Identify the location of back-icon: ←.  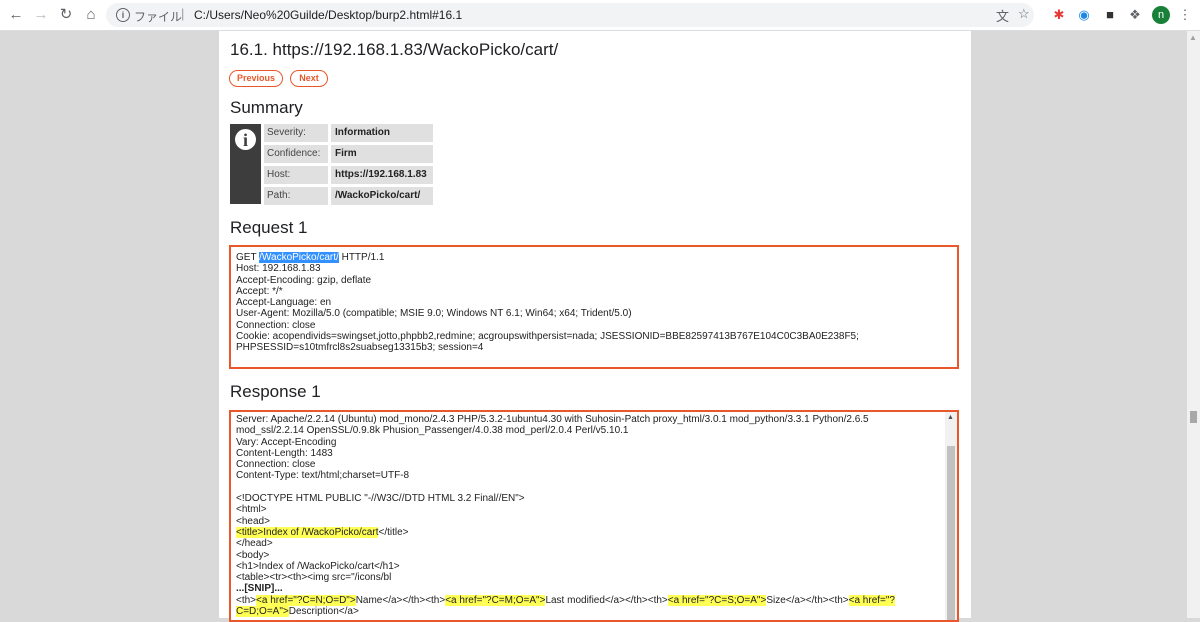
(16, 15).